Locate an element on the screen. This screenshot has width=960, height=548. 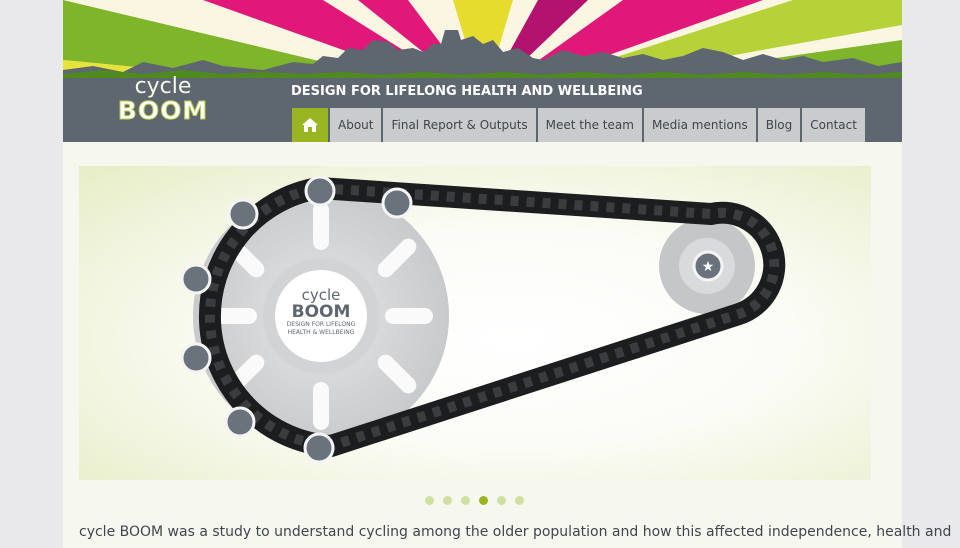
nav-item-final-report: Final Report & Outputs is located at coordinates (459, 125).